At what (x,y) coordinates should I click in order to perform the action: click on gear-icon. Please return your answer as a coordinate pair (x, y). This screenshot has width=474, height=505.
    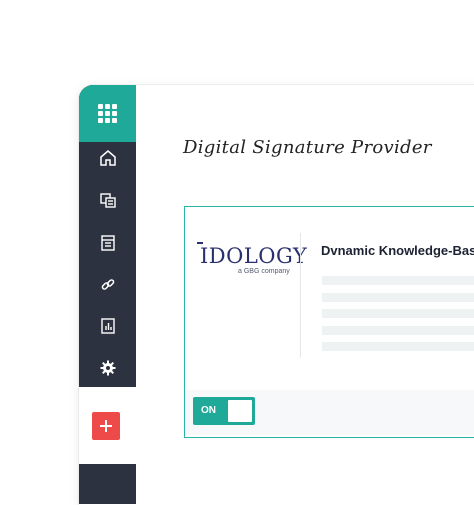
    Looking at the image, I should click on (107, 368).